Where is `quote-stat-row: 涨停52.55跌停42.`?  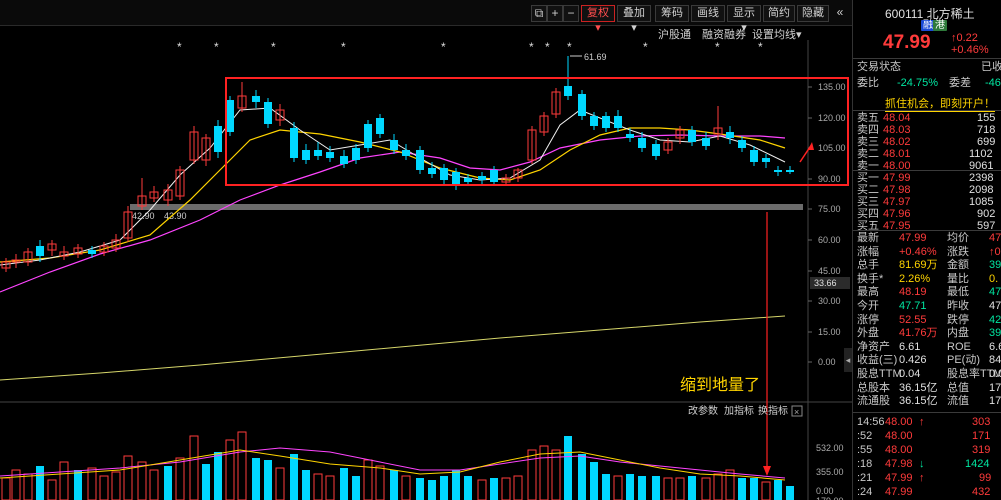
quote-stat-row: 涨停52.55跌停42. is located at coordinates (929, 319).